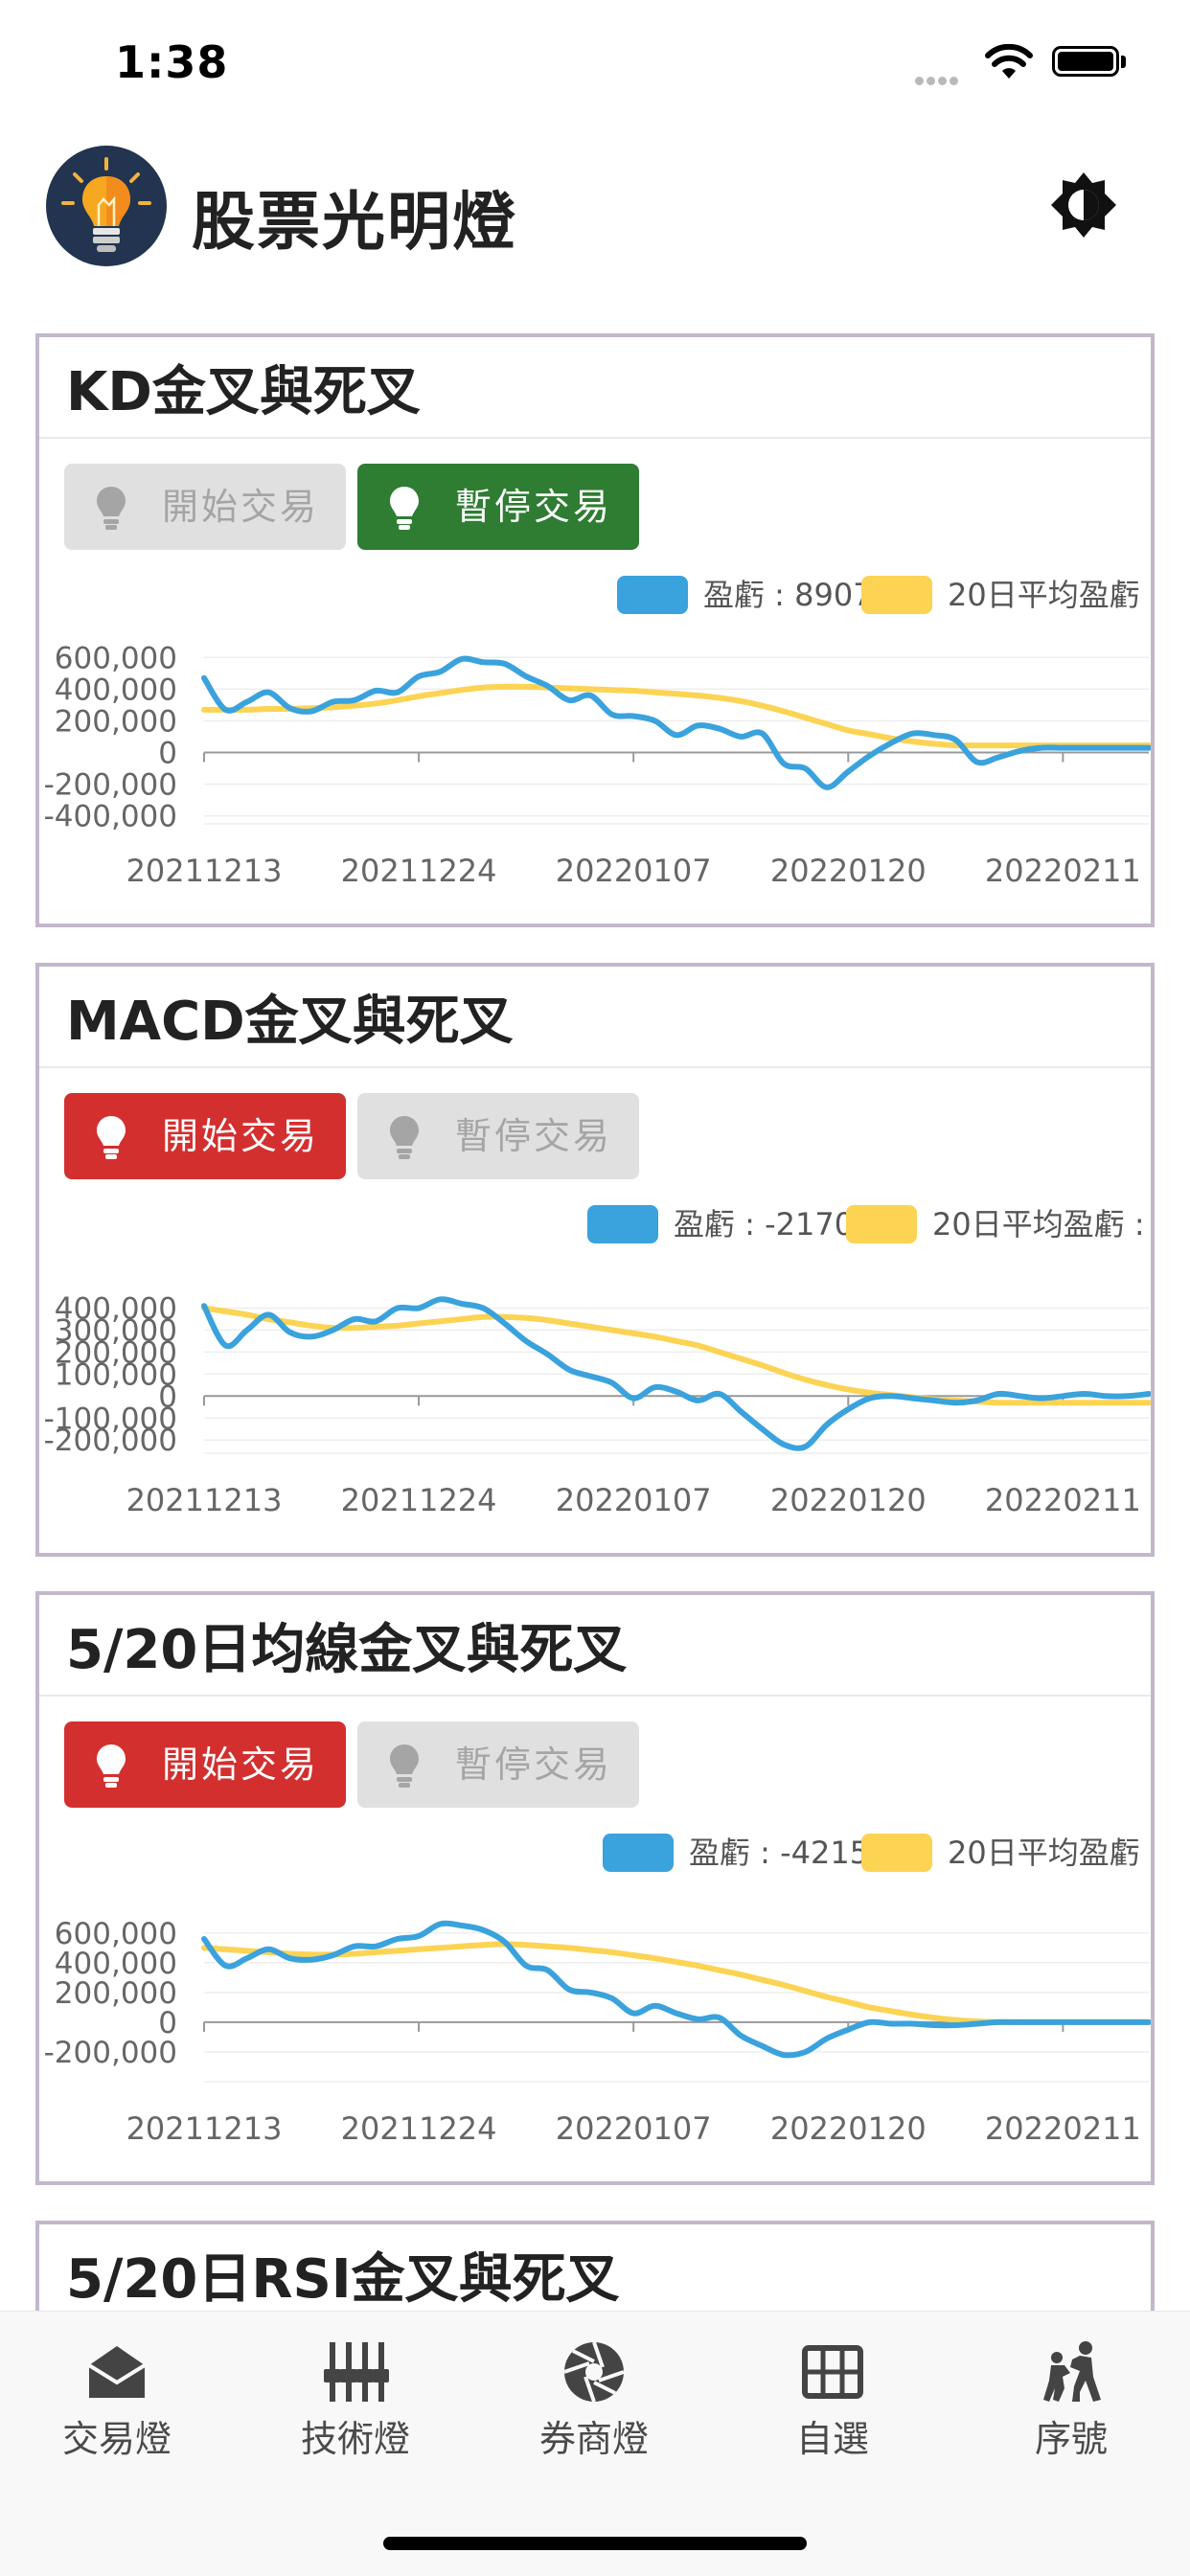  I want to click on signal-icon, so click(938, 80).